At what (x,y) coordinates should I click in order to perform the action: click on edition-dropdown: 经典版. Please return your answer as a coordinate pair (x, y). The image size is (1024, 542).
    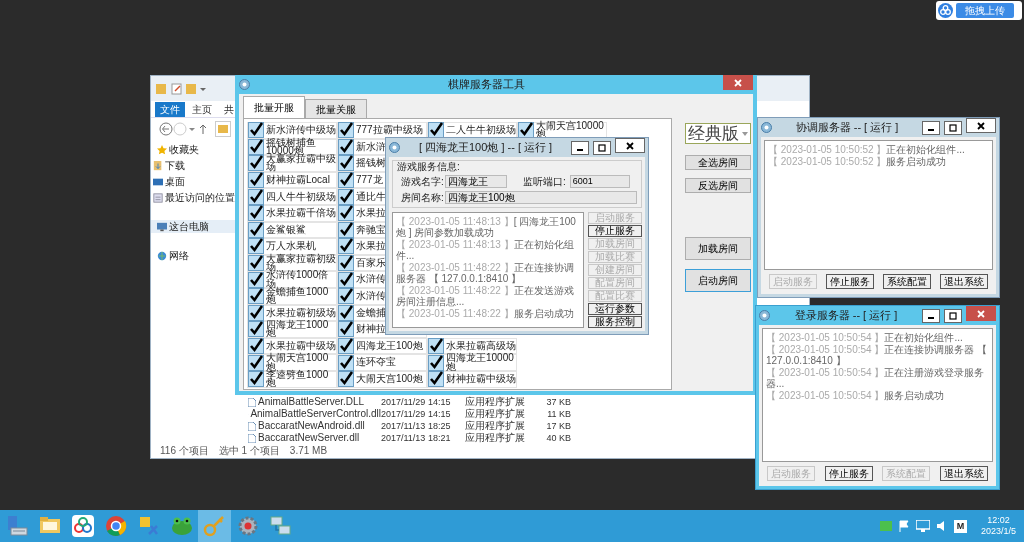
    Looking at the image, I should click on (718, 133).